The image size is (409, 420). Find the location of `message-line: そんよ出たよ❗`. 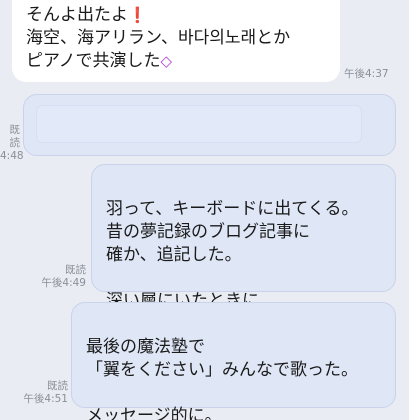

message-line: そんよ出たよ❗ is located at coordinates (176, 15).